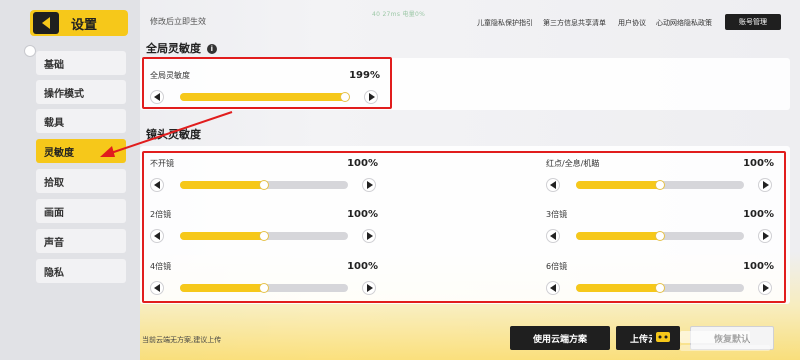 The height and width of the screenshot is (360, 800). I want to click on lens-slider-2x: 2倍镜 100%, so click(264, 227).